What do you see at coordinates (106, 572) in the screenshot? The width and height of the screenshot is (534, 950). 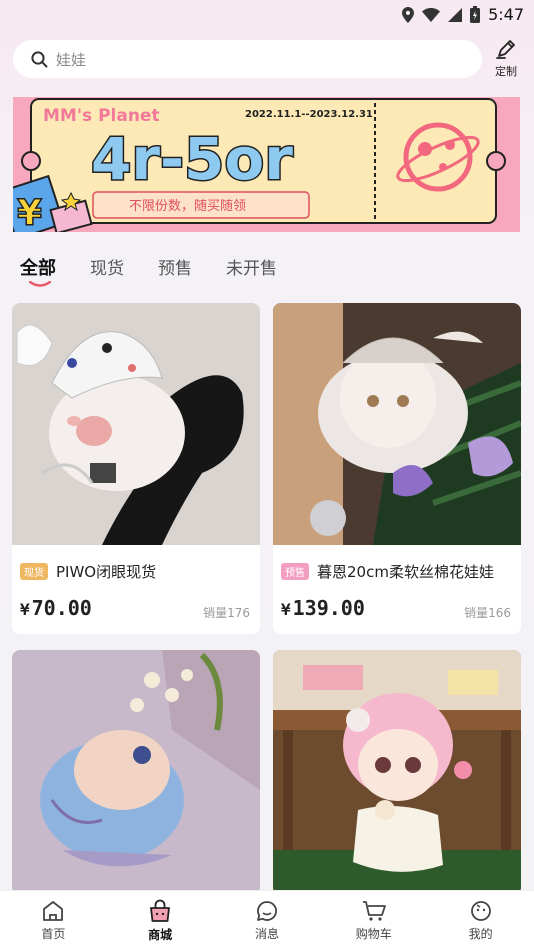 I see `product-title: PIWO闭眼现货` at bounding box center [106, 572].